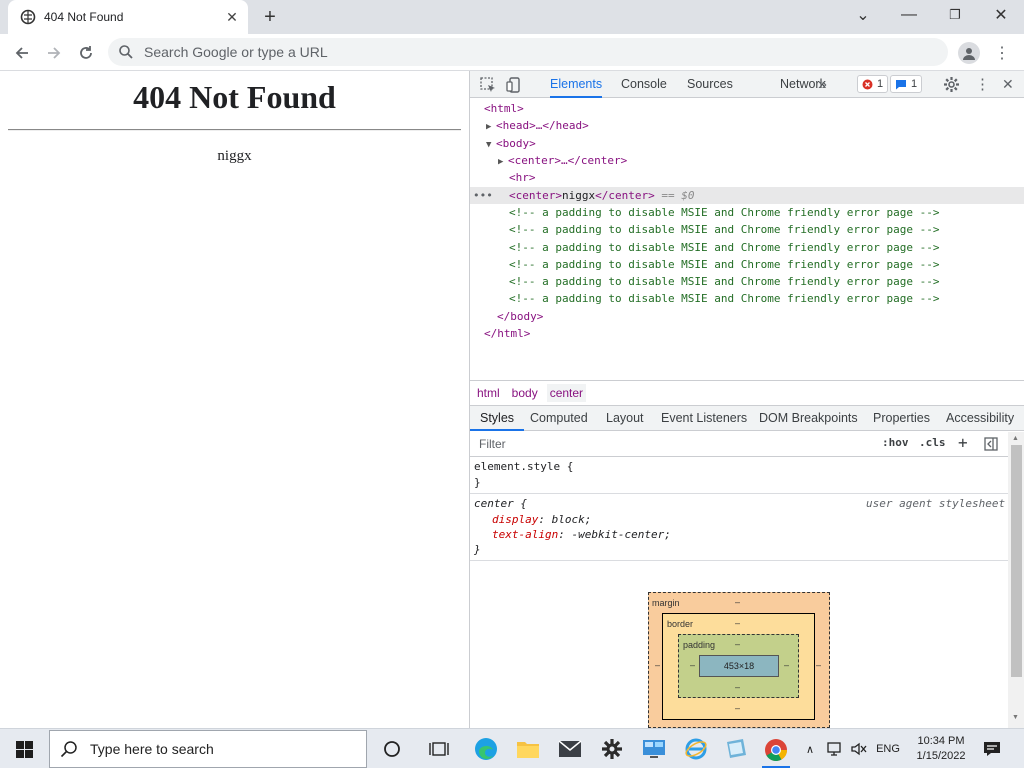 The image size is (1024, 769). Describe the element at coordinates (392, 749) in the screenshot. I see `cortana-icon` at that location.